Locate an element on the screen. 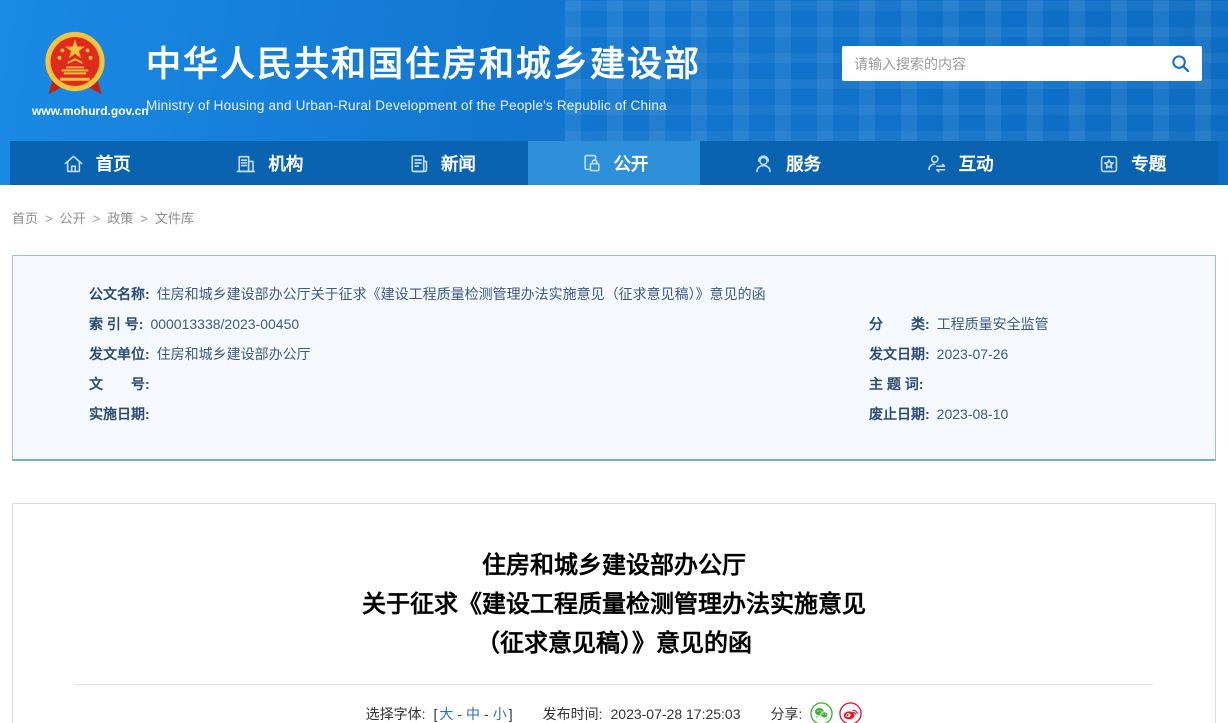  nav-item-topics: 专题 is located at coordinates (1131, 163).